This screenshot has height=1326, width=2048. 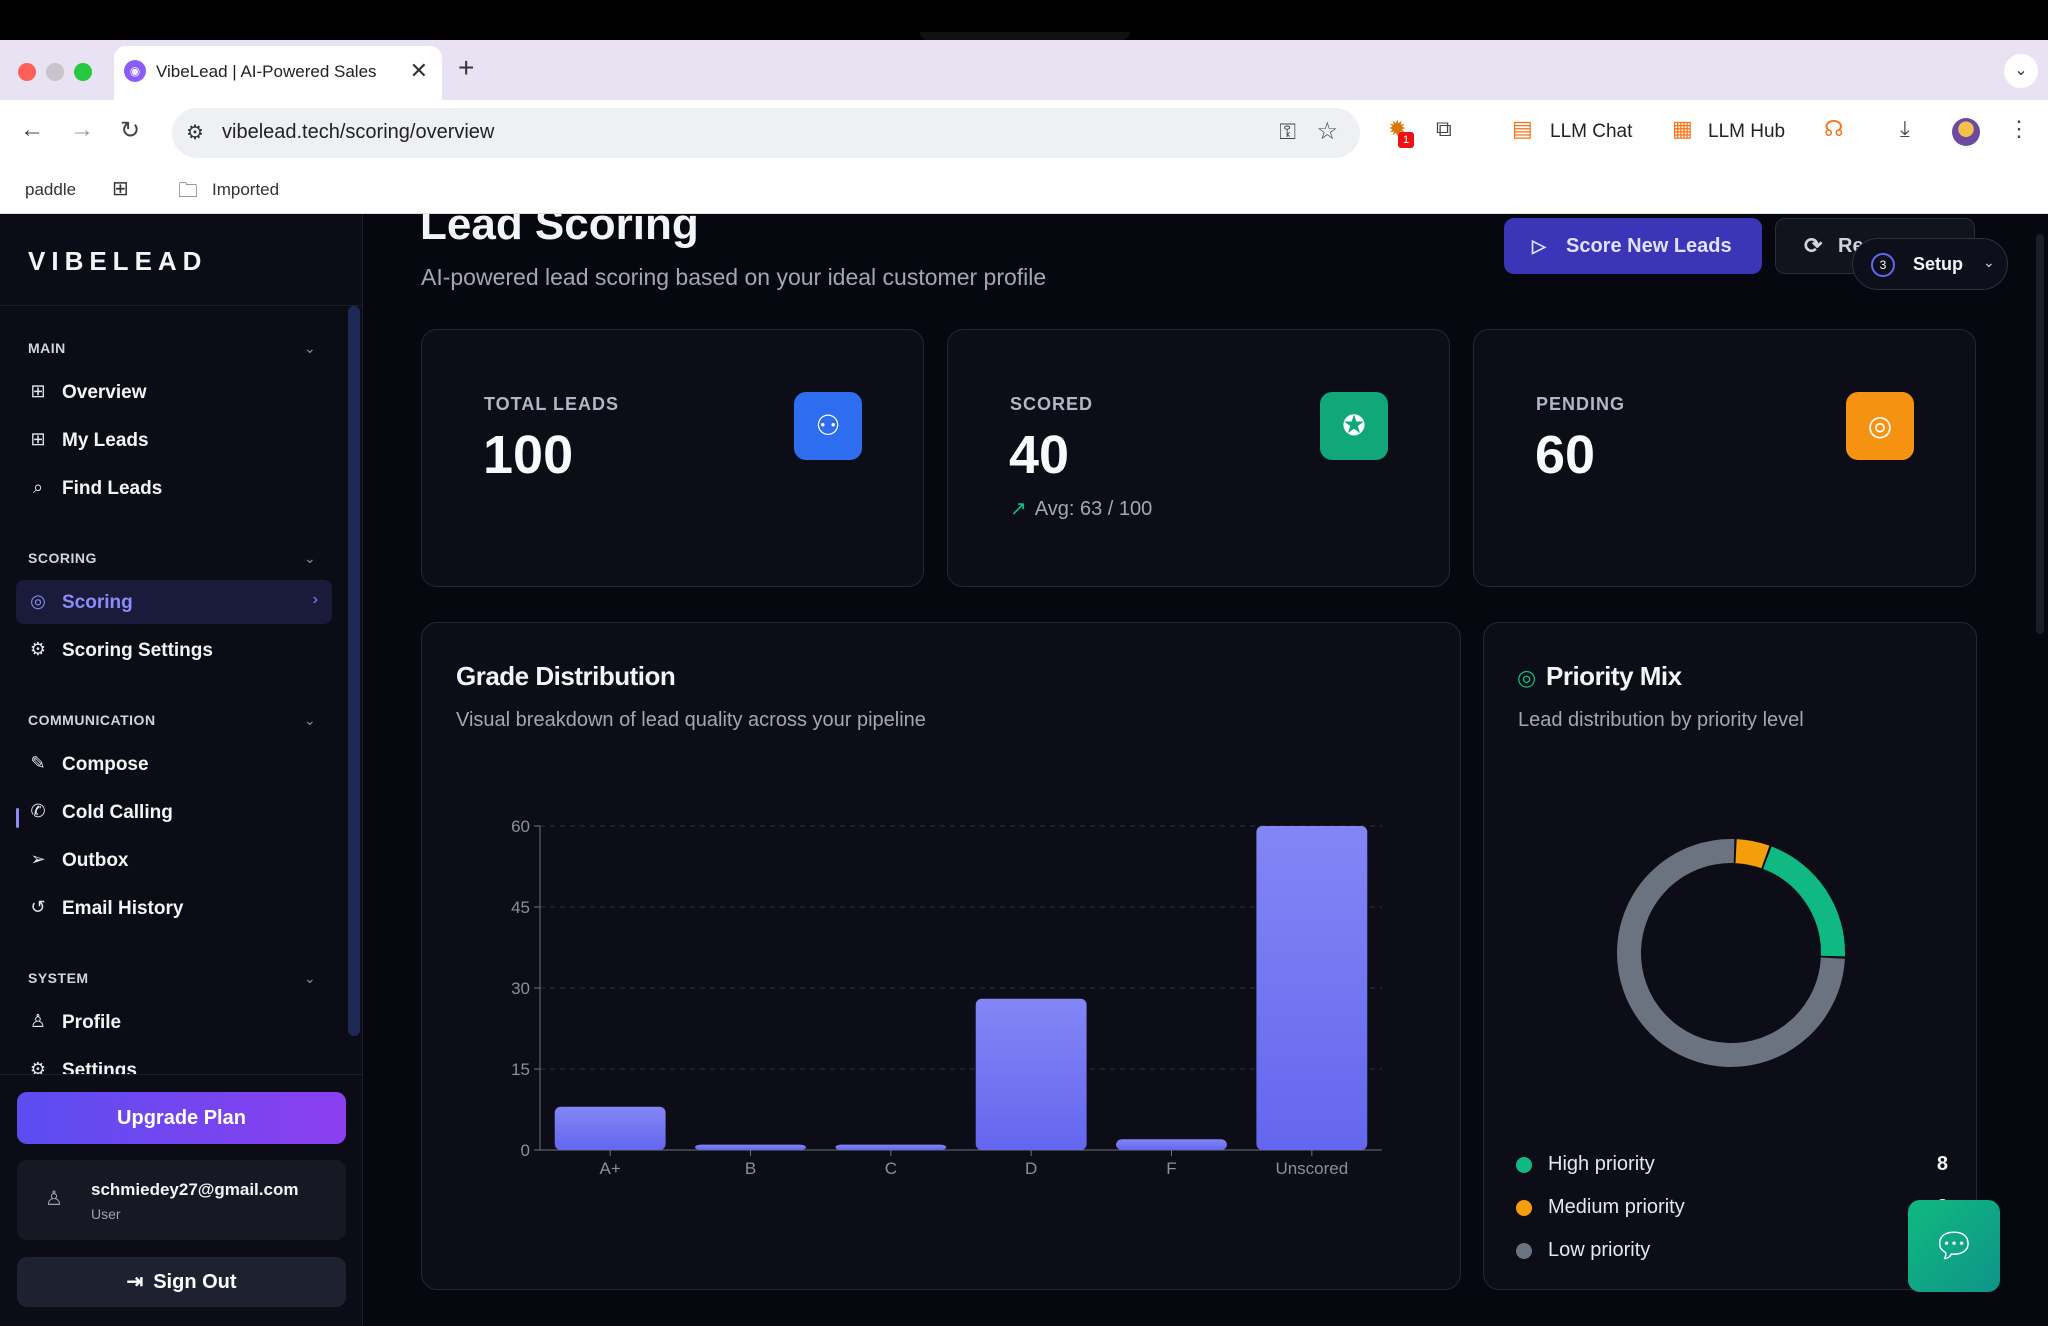 I want to click on sidebar-item-label: Profile, so click(x=91, y=1023).